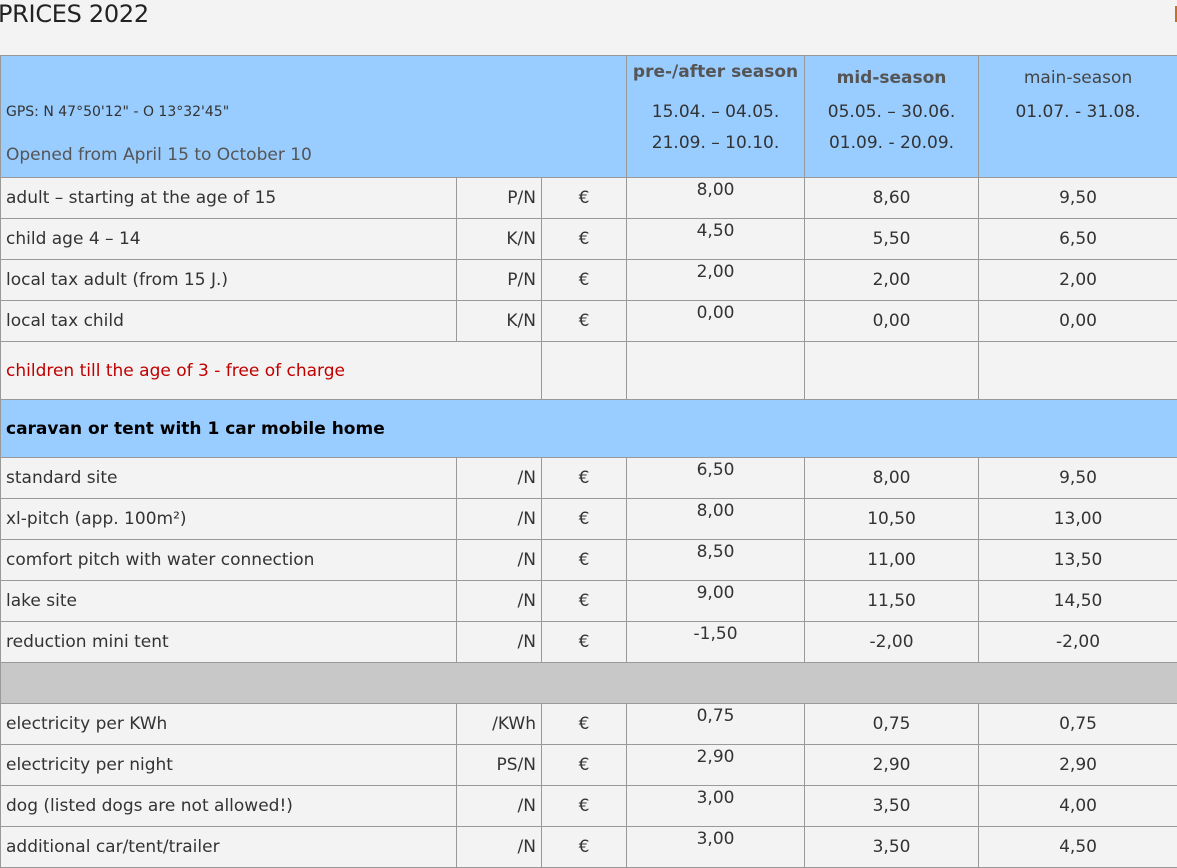  Describe the element at coordinates (716, 601) in the screenshot. I see `price-pre-season: 9,00` at that location.